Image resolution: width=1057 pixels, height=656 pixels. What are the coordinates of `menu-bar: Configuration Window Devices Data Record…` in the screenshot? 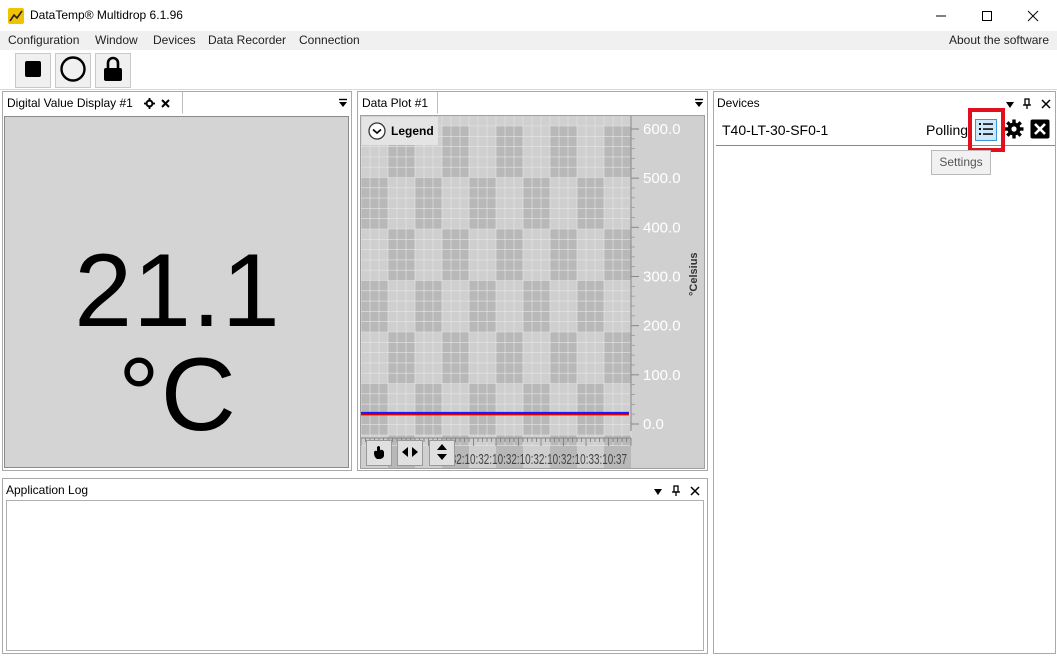 It's located at (528, 40).